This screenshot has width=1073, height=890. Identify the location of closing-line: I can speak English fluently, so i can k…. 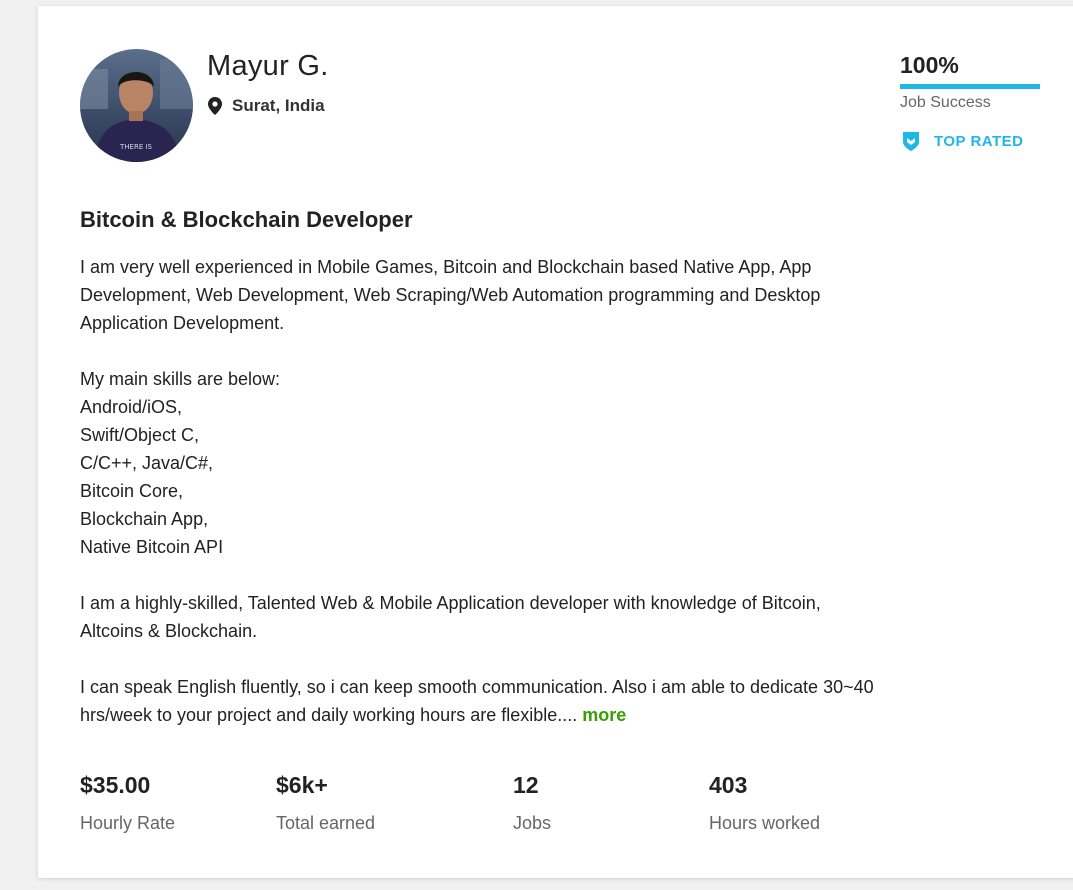
(477, 687).